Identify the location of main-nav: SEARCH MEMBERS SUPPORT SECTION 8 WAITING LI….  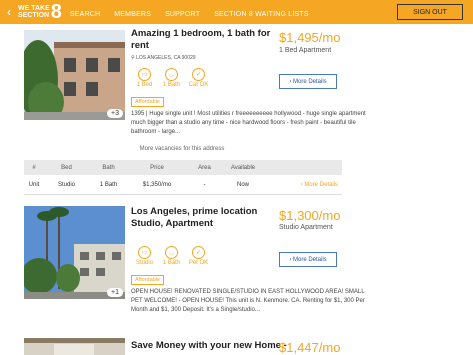
(196, 12).